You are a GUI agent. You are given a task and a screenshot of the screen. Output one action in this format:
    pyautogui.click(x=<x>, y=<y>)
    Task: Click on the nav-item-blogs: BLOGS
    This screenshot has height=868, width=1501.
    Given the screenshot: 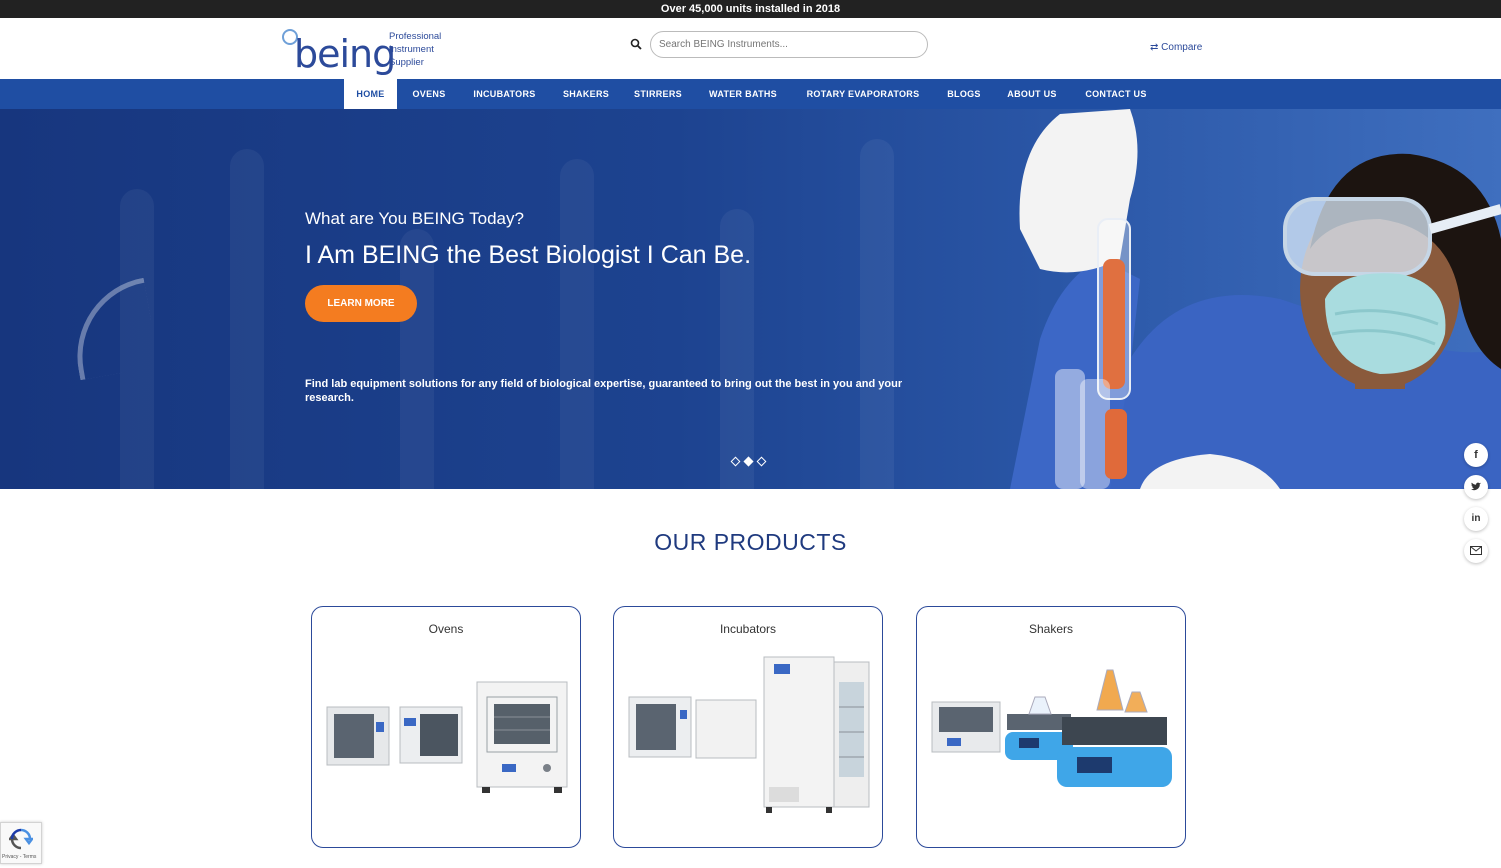 What is the action you would take?
    pyautogui.click(x=964, y=94)
    